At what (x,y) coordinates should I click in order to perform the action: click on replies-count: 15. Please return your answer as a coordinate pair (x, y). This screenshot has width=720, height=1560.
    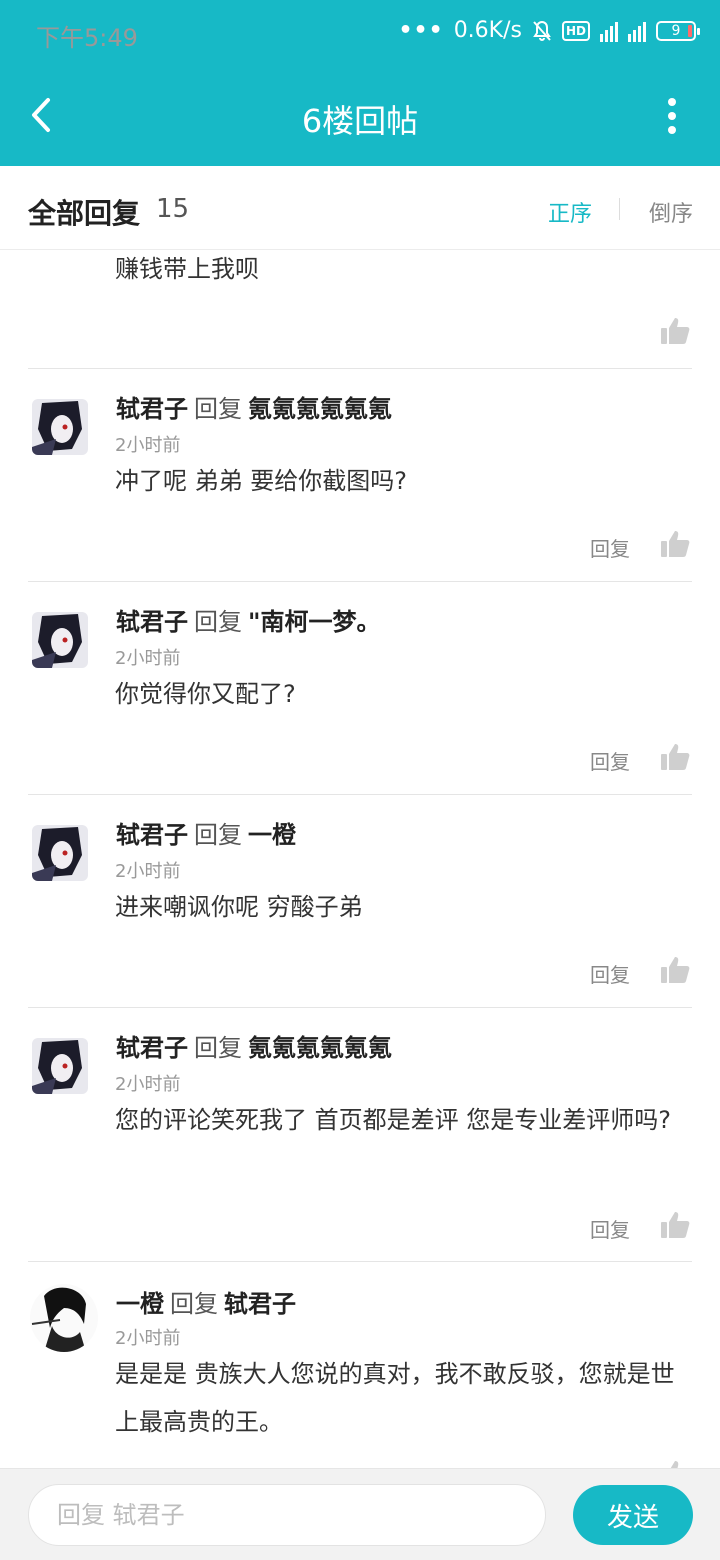
    Looking at the image, I should click on (173, 209).